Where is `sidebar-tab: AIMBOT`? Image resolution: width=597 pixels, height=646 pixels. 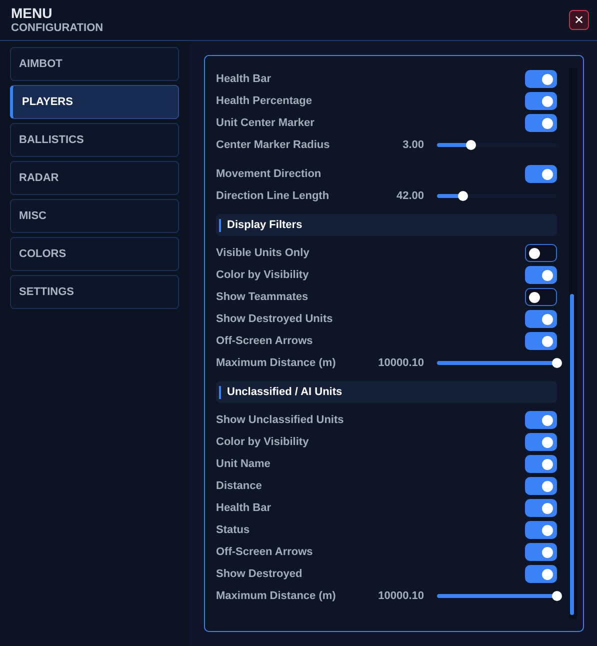 sidebar-tab: AIMBOT is located at coordinates (94, 64).